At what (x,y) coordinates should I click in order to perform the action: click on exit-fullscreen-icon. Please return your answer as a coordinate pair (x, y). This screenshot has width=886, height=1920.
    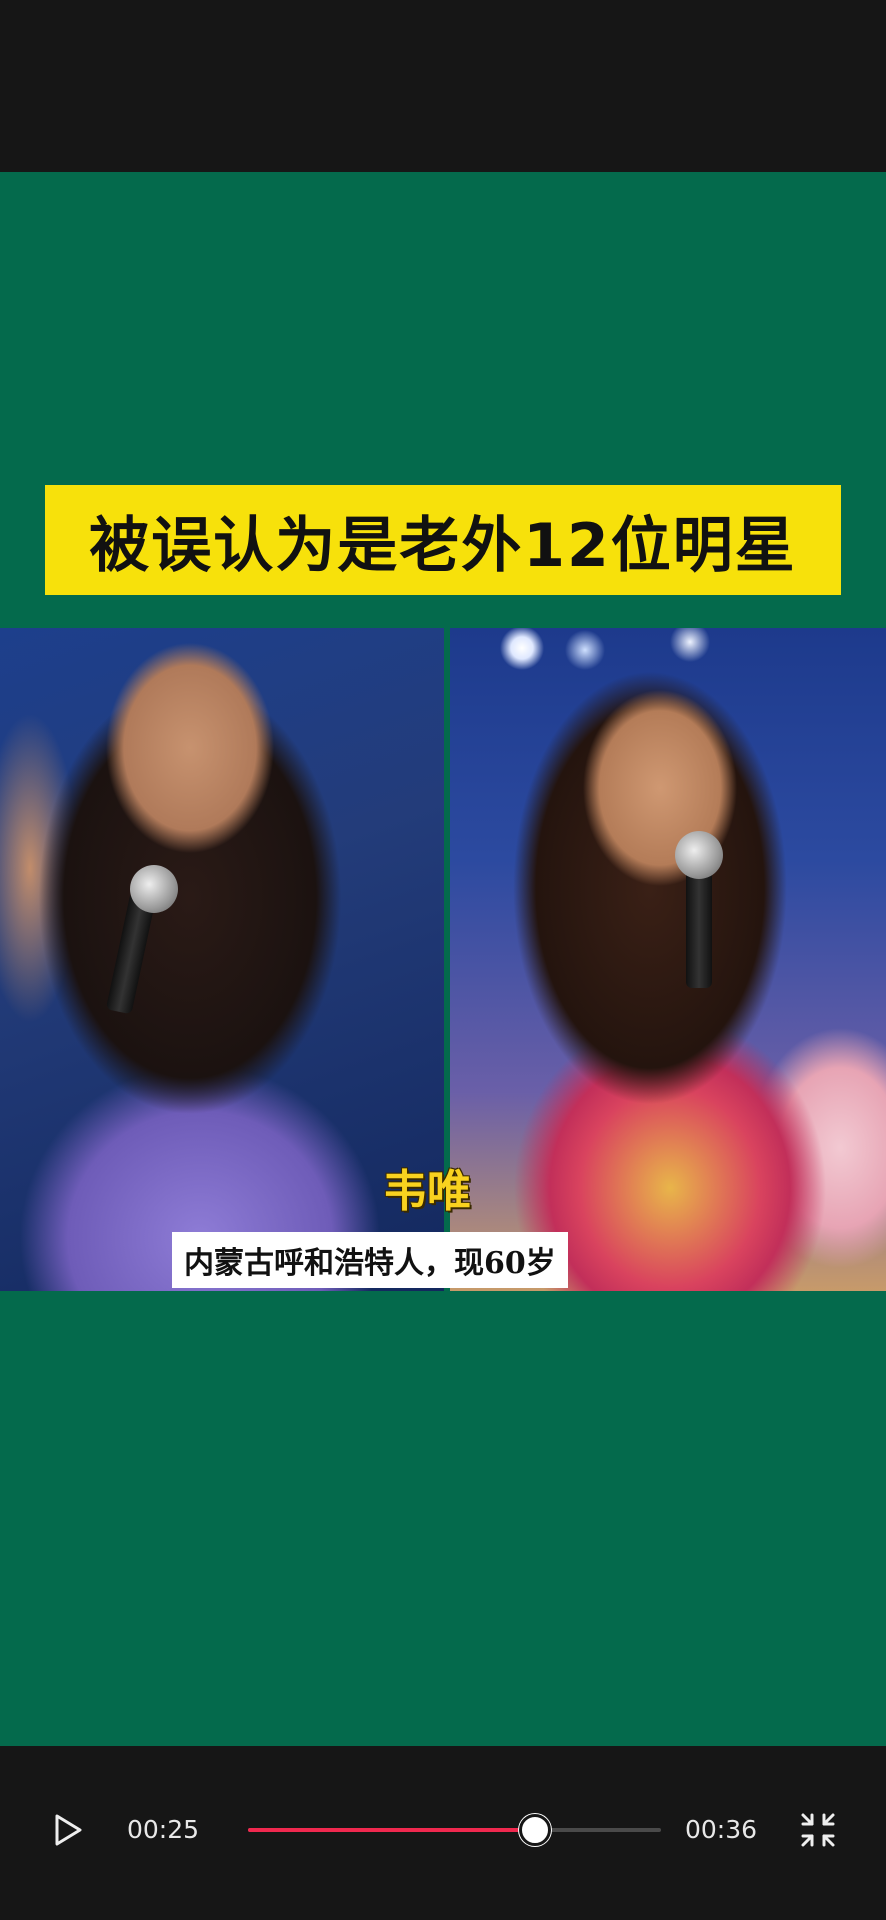
    Looking at the image, I should click on (818, 1830).